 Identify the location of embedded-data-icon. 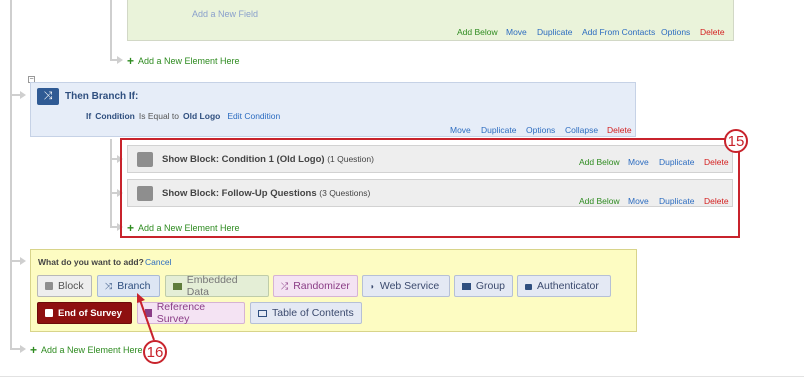
(177, 286).